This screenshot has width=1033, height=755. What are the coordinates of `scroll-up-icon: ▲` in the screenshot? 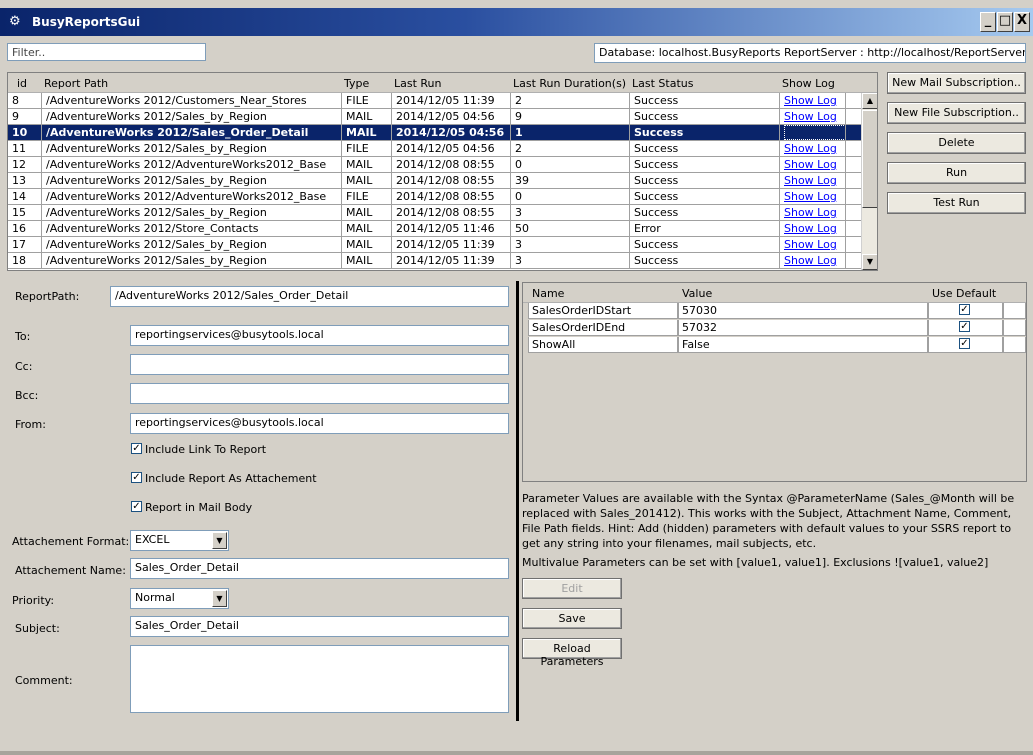 It's located at (869, 101).